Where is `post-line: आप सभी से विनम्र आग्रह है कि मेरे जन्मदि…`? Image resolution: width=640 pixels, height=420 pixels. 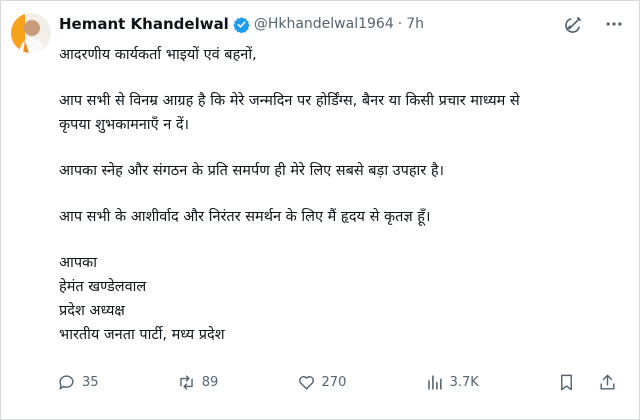 post-line: आप सभी से विनम्र आग्रह है कि मेरे जन्मदि… is located at coordinates (289, 101).